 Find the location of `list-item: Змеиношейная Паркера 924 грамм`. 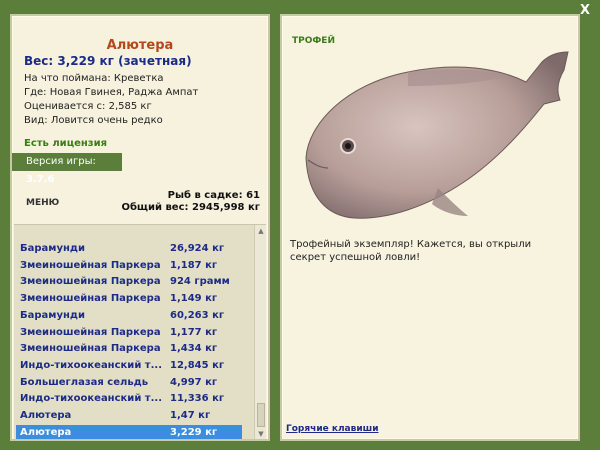

list-item: Змеиношейная Паркера 924 грамм is located at coordinates (129, 282).